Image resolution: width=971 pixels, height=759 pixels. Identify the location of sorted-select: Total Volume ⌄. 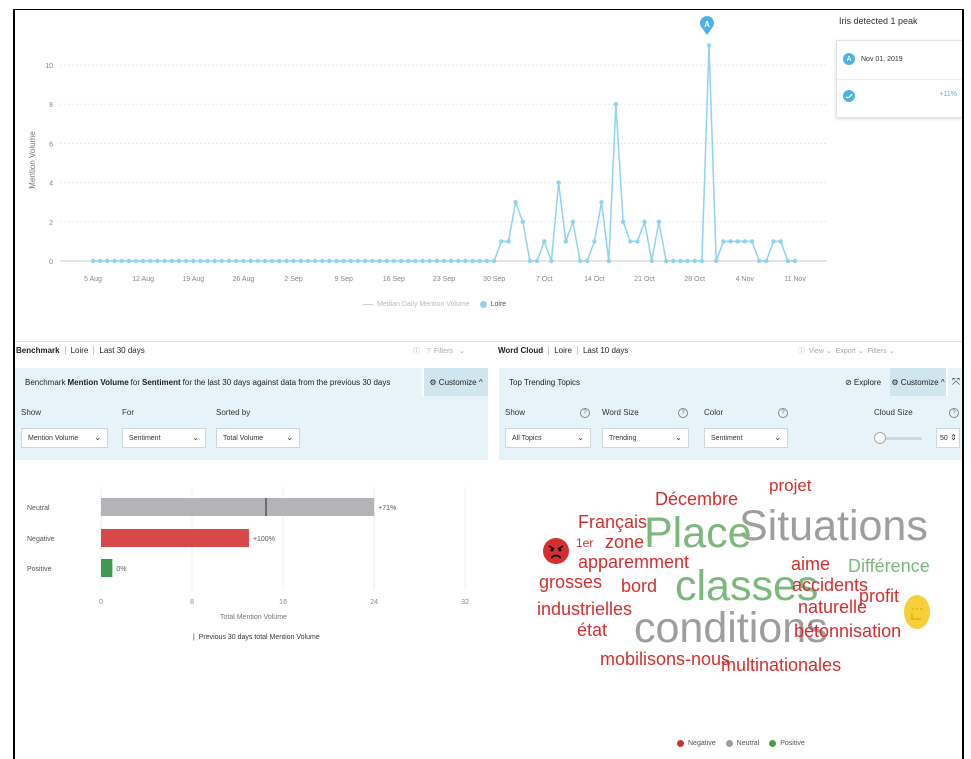
(258, 438).